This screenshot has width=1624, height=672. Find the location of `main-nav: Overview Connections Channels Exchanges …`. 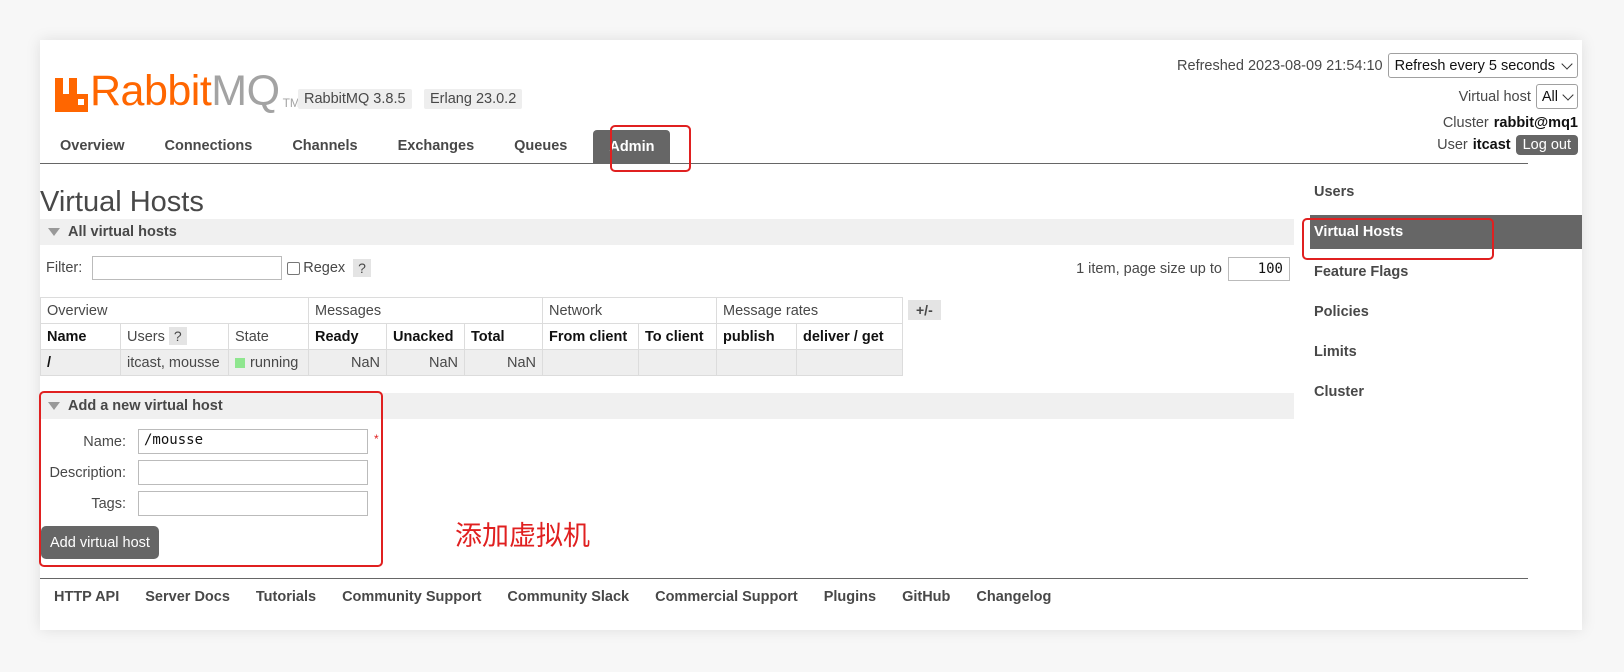

main-nav: Overview Connections Channels Exchanges … is located at coordinates (784, 146).